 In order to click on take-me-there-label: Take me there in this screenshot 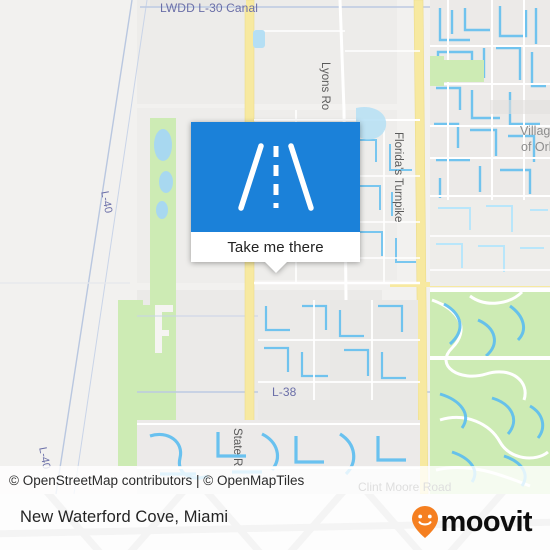, I will do `click(275, 247)`.